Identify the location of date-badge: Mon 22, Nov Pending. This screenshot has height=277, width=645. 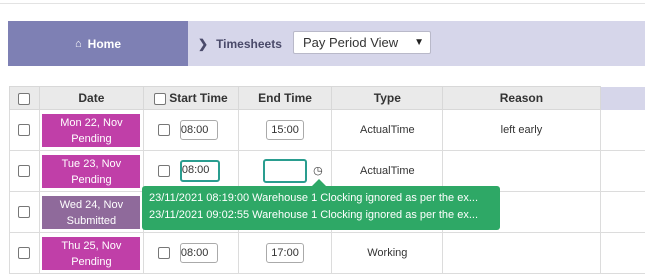
(91, 130).